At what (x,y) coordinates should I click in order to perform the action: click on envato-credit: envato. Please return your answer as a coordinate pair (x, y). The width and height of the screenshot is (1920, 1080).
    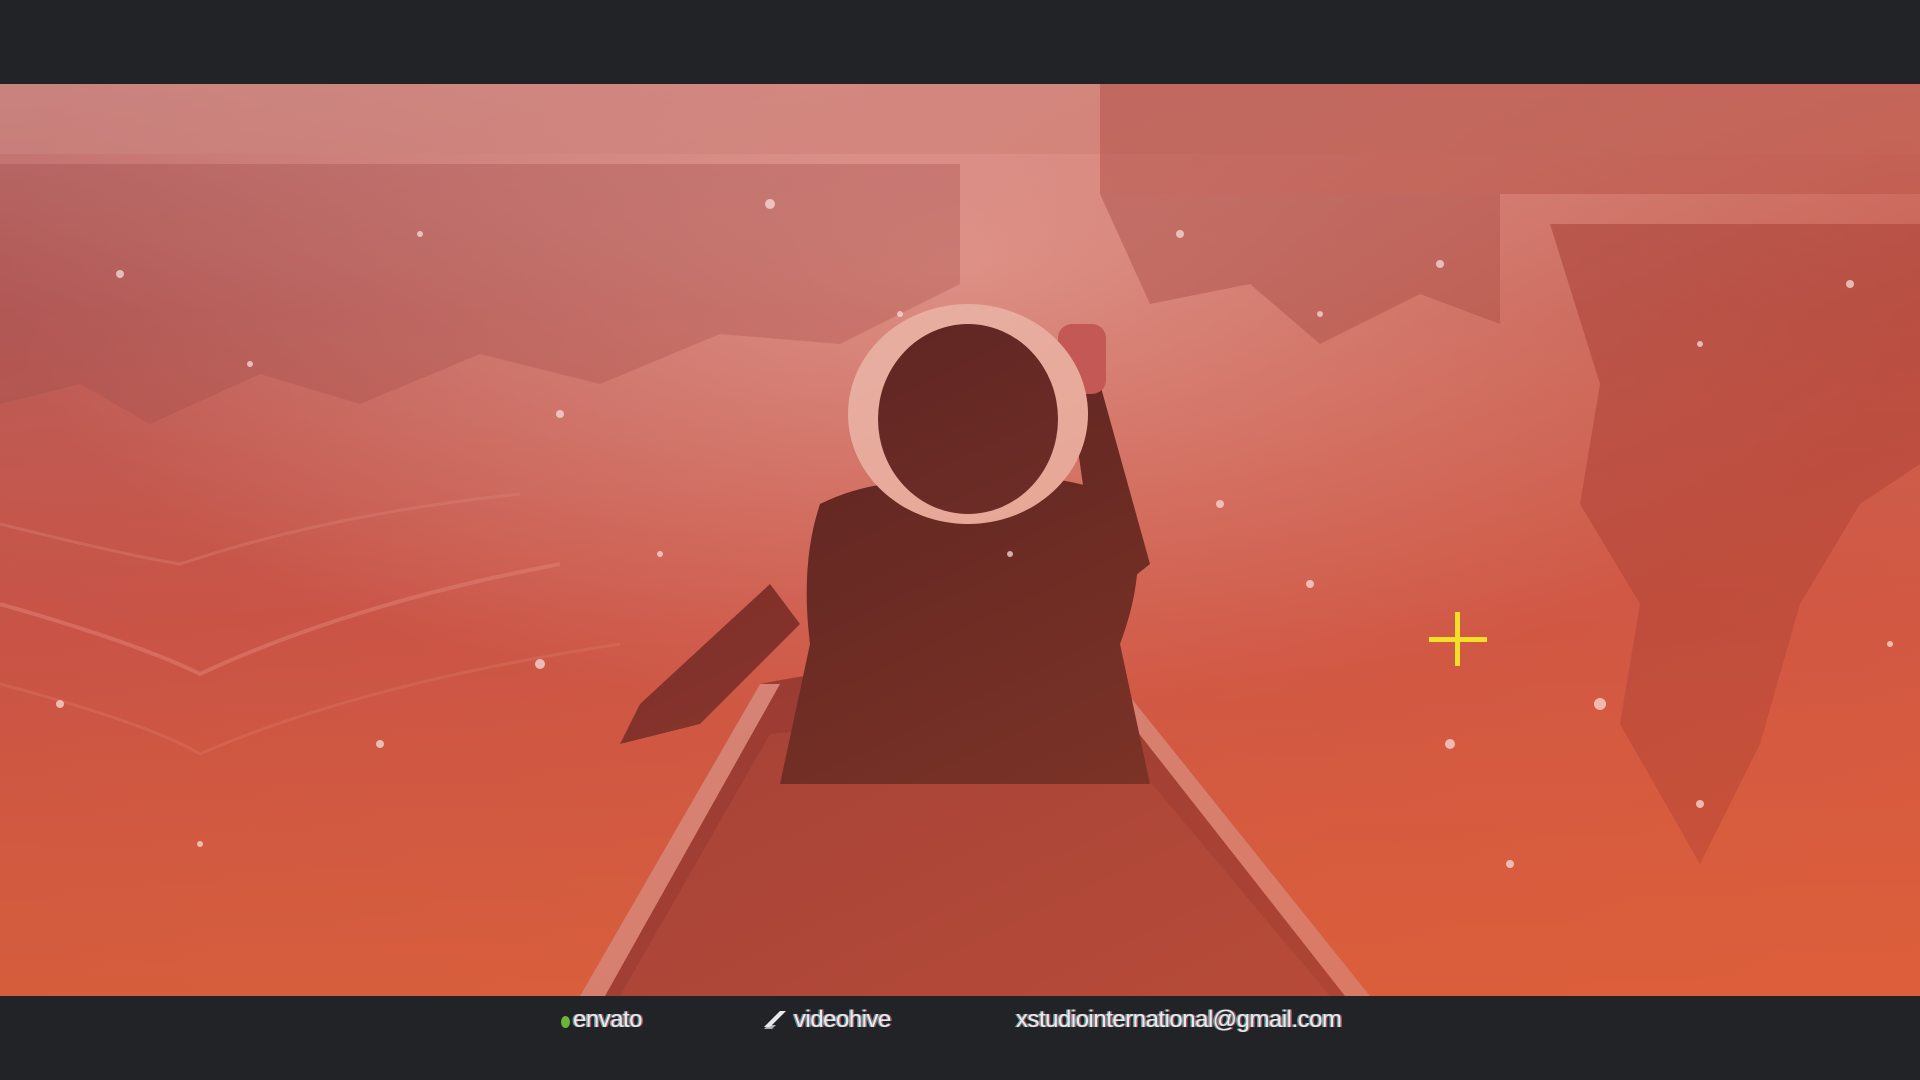
    Looking at the image, I should click on (602, 1020).